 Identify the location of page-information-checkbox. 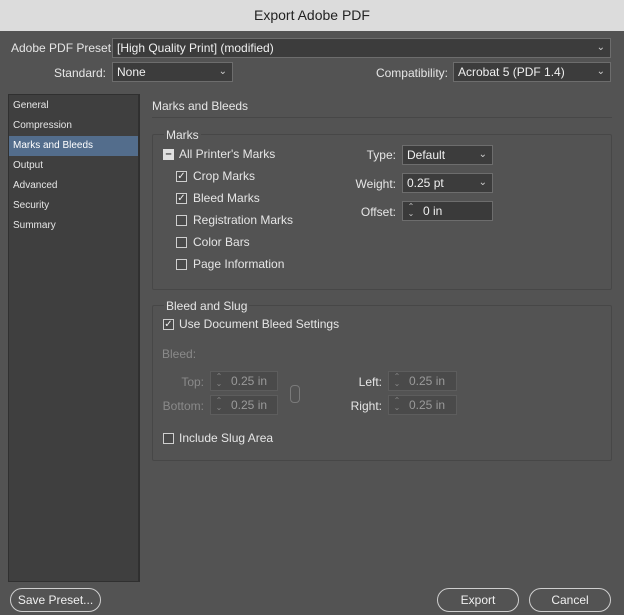
(181, 264).